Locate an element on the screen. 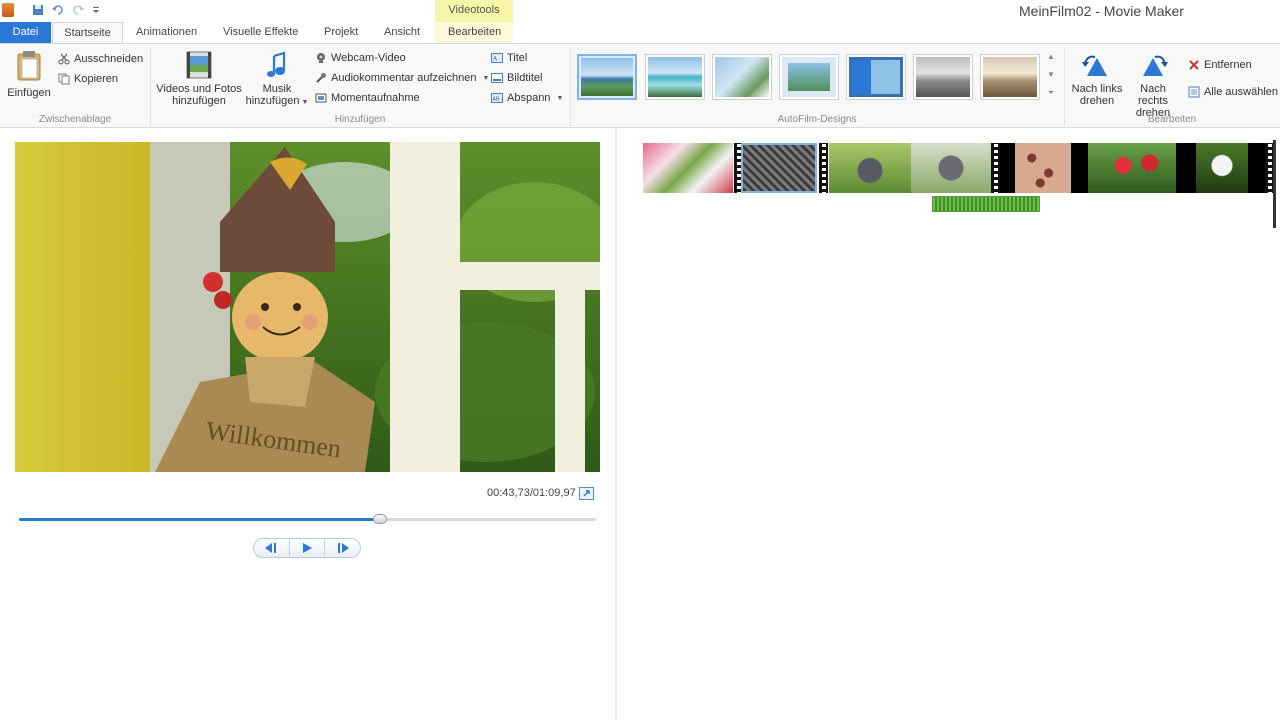 This screenshot has height=720, width=1280. select-all-icon is located at coordinates (1194, 92).